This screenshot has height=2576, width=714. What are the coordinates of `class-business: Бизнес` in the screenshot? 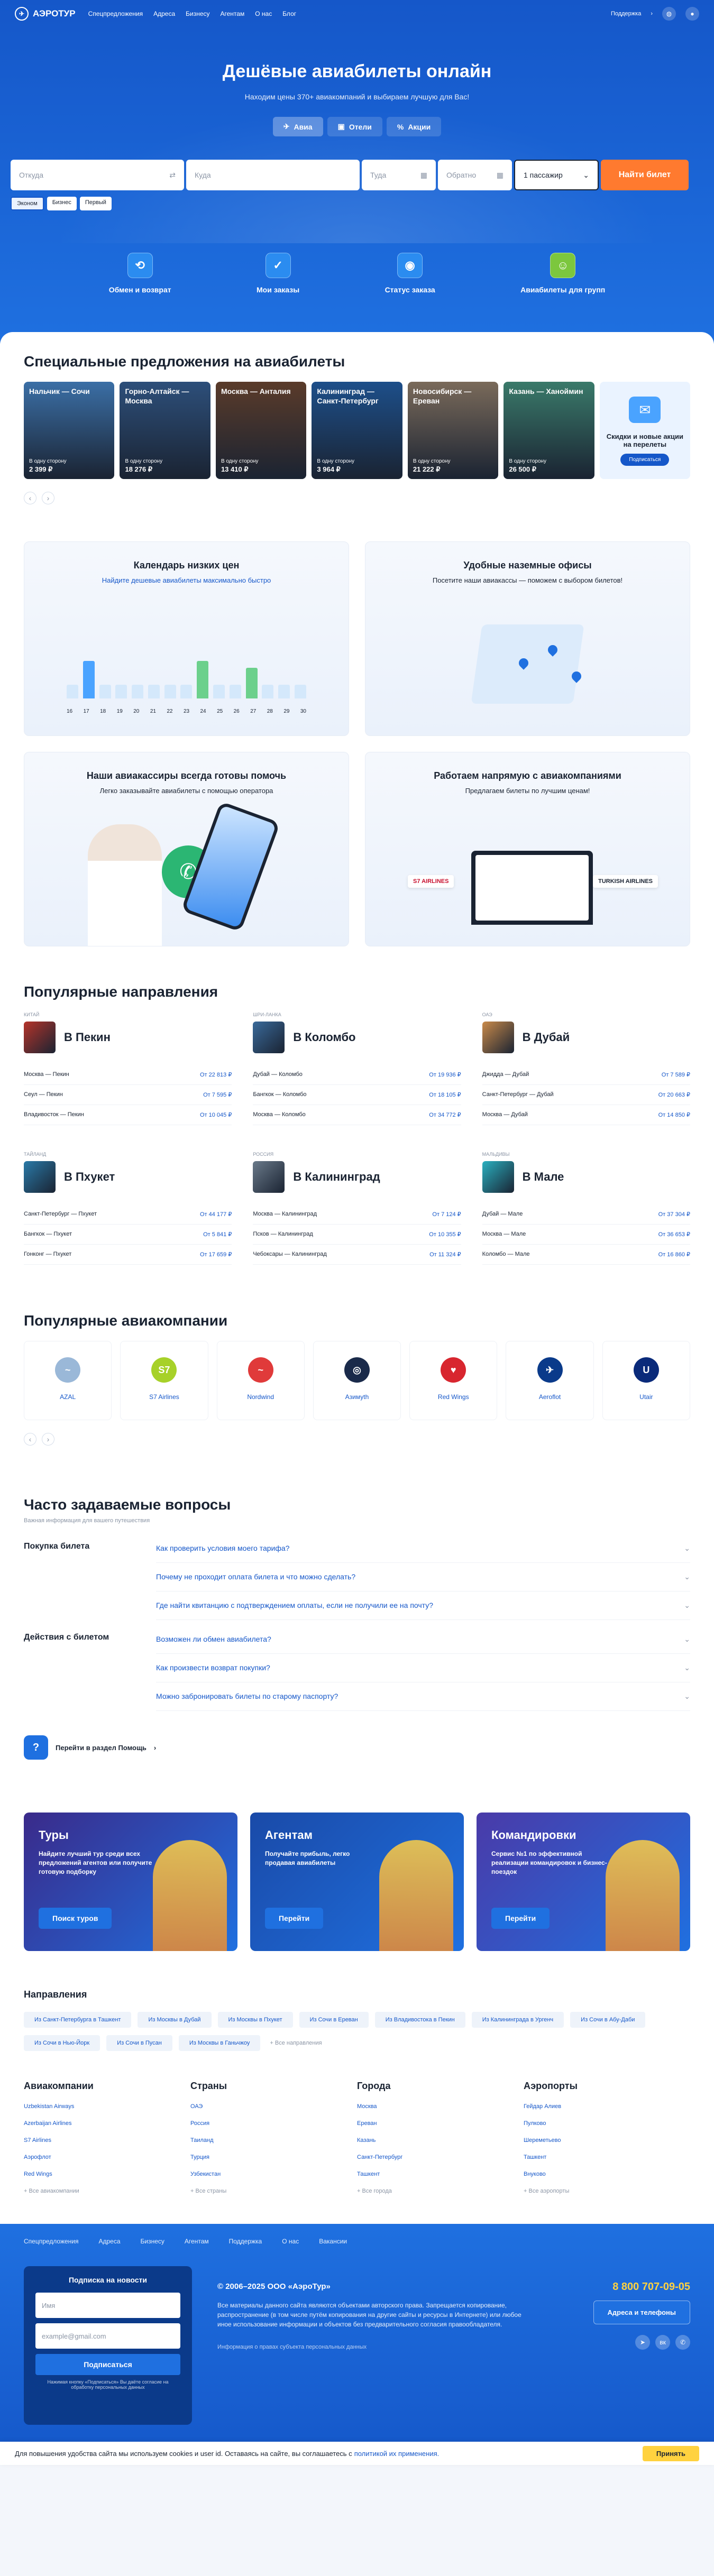 It's located at (62, 203).